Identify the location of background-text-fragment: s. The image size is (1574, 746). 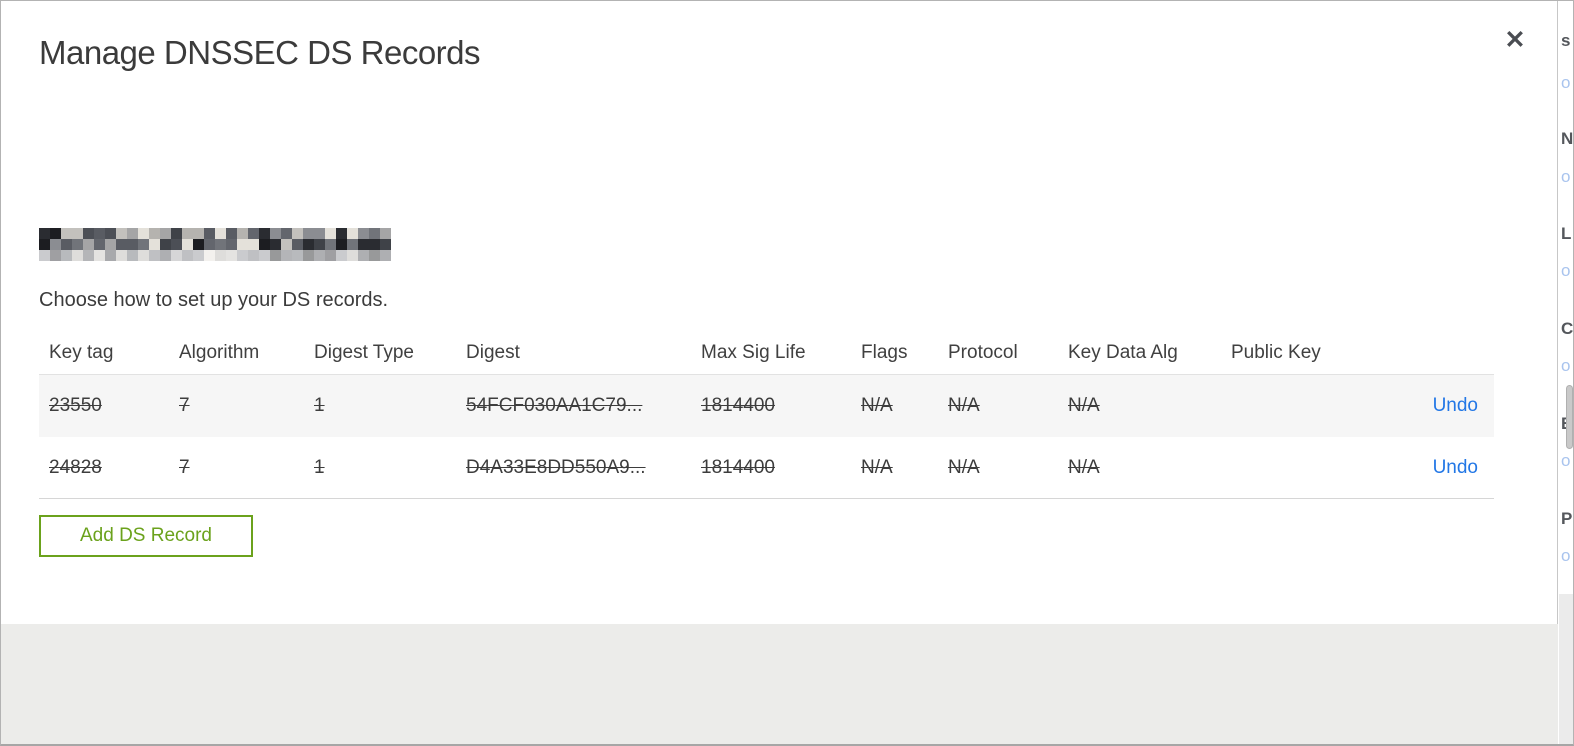
(1566, 40).